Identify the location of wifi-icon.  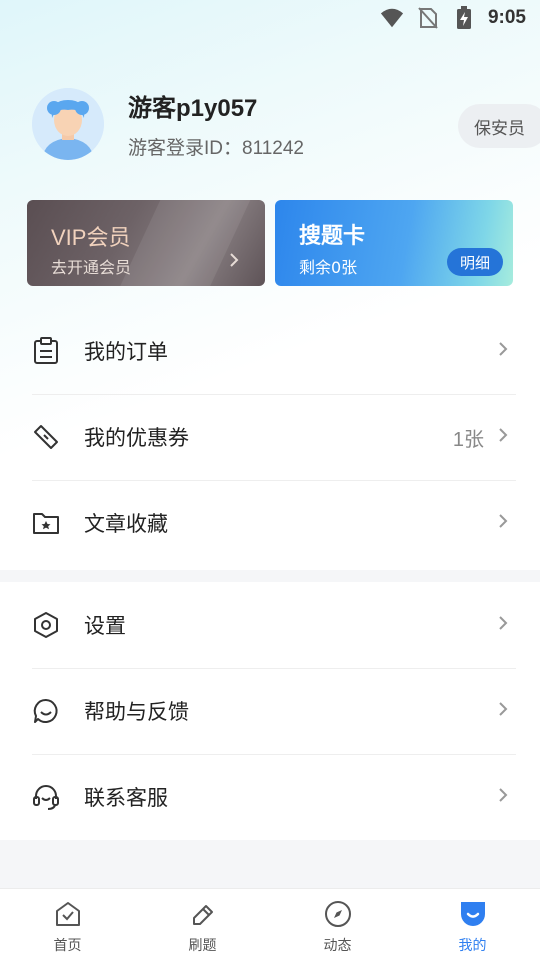
(392, 18).